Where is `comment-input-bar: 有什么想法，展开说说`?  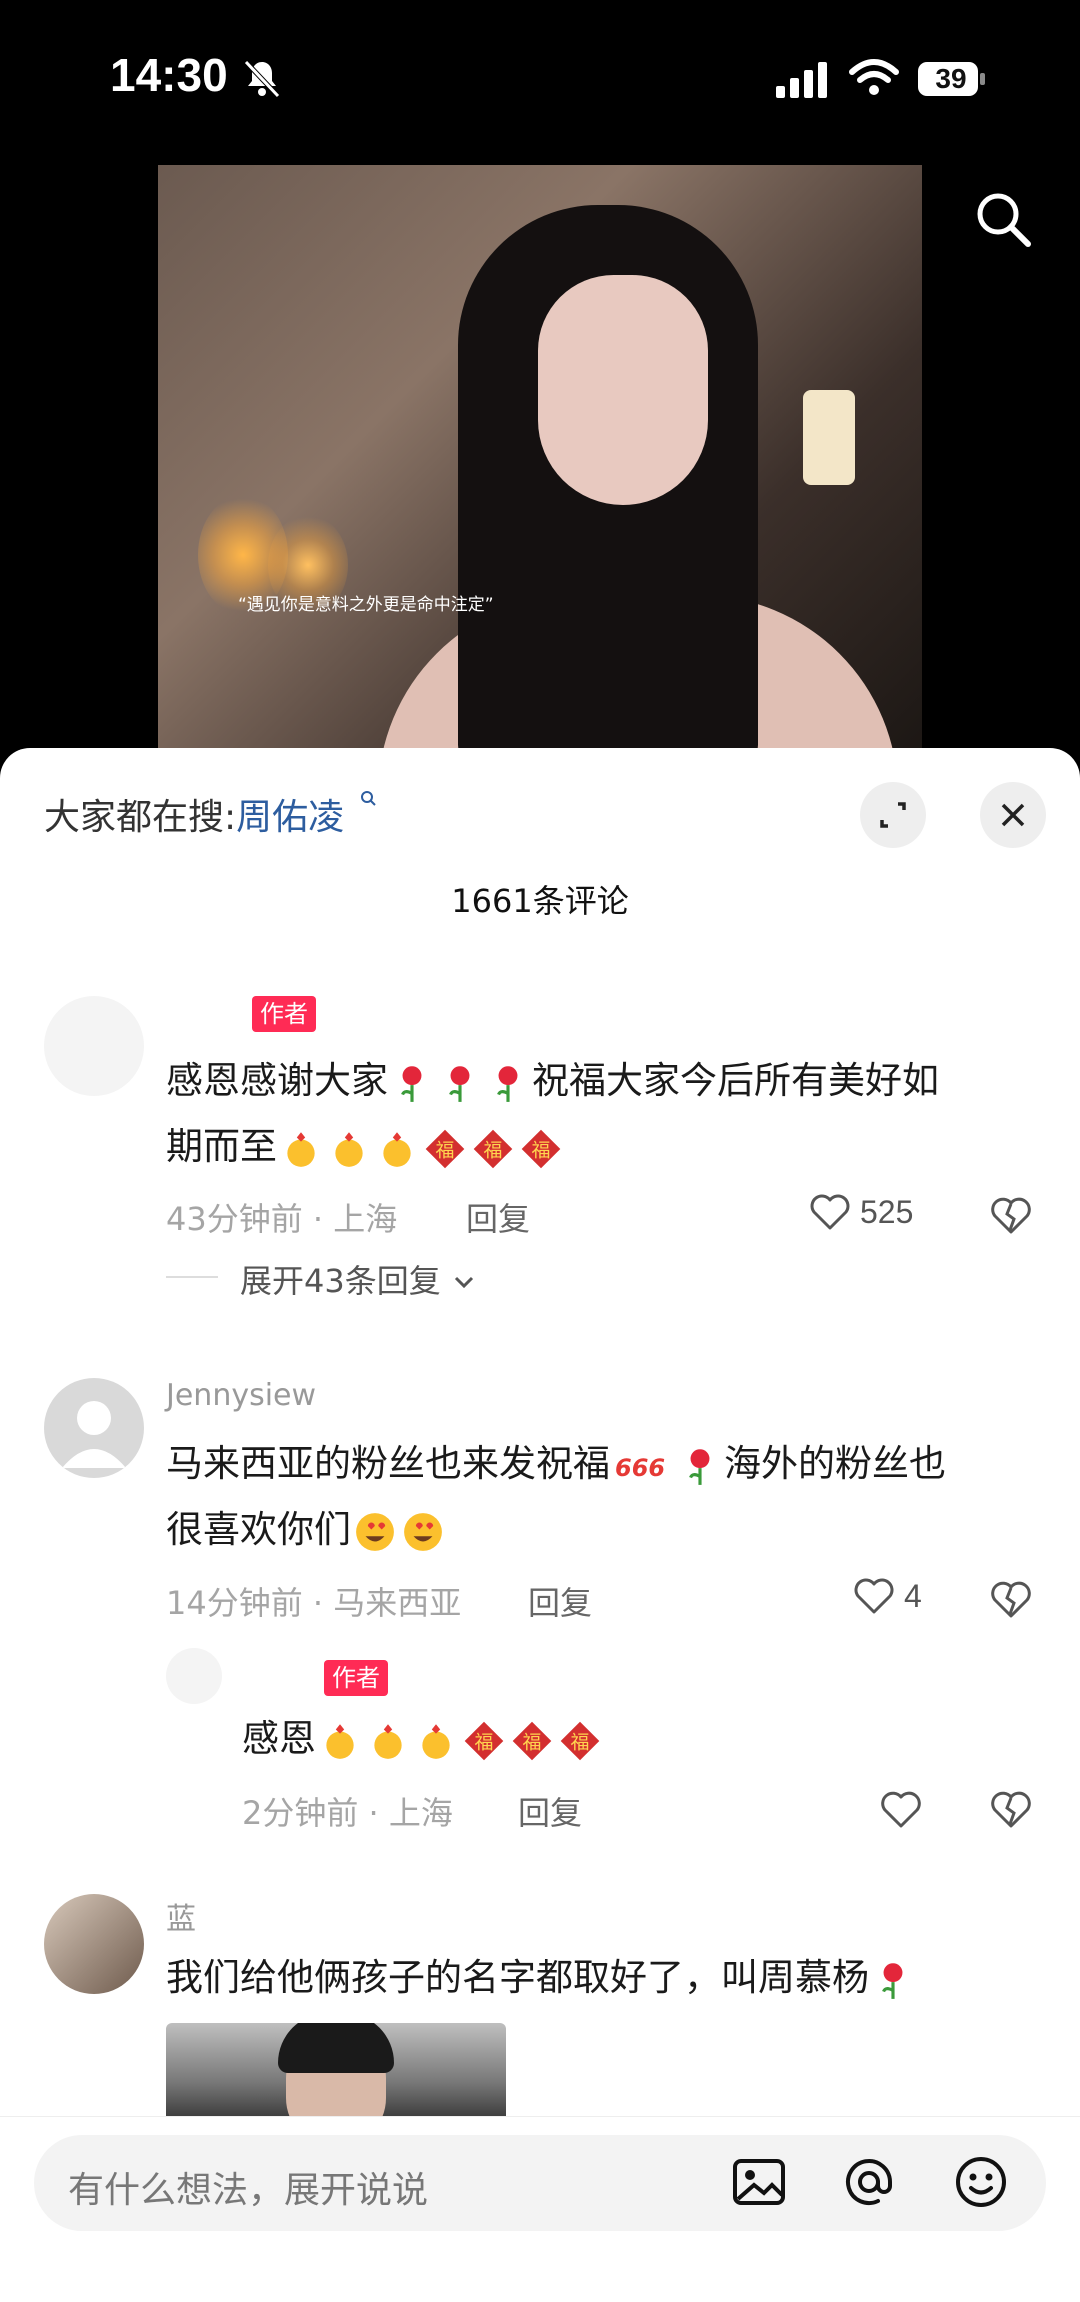
comment-input-bar: 有什么想法，展开说说 is located at coordinates (540, 2209).